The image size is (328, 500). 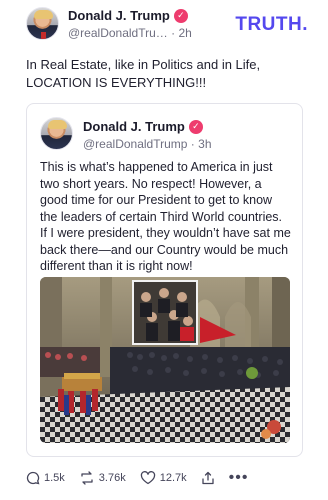 What do you see at coordinates (119, 15) in the screenshot?
I see `author-name: Donald J. Trump` at bounding box center [119, 15].